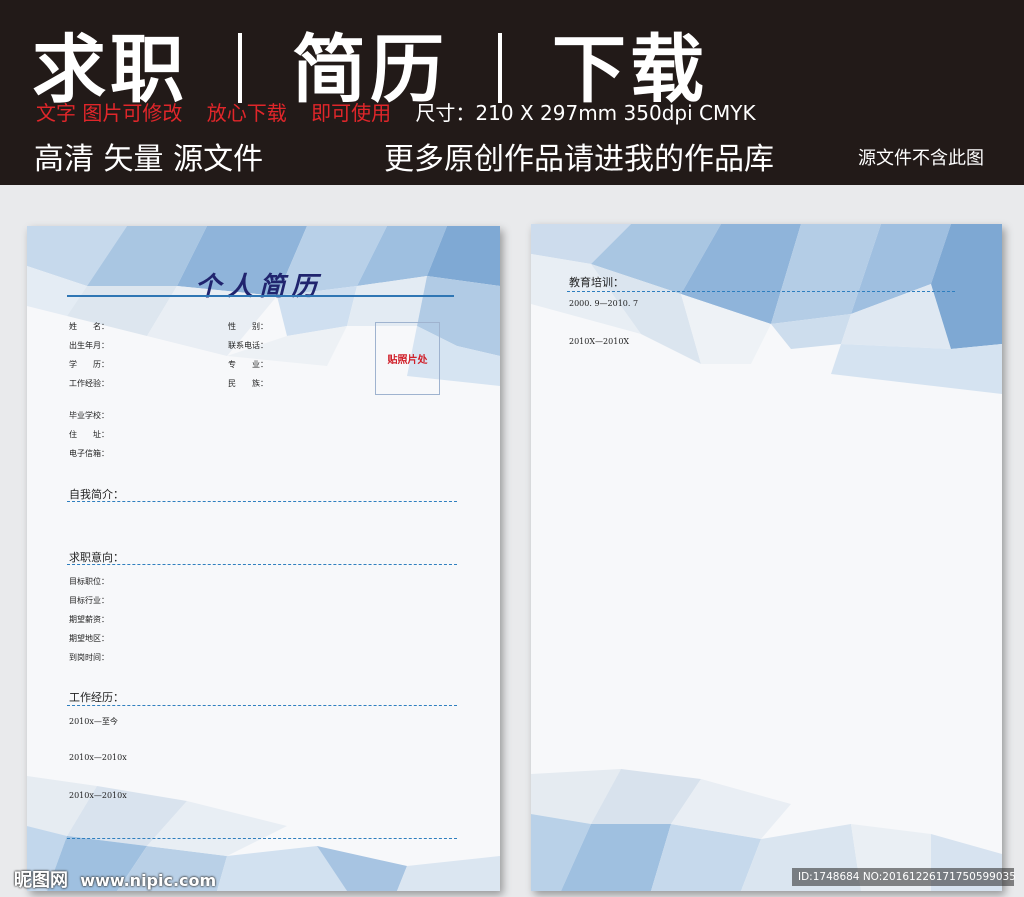 This screenshot has width=1024, height=897. What do you see at coordinates (248, 364) in the screenshot?
I see `field-major: 专 业：` at bounding box center [248, 364].